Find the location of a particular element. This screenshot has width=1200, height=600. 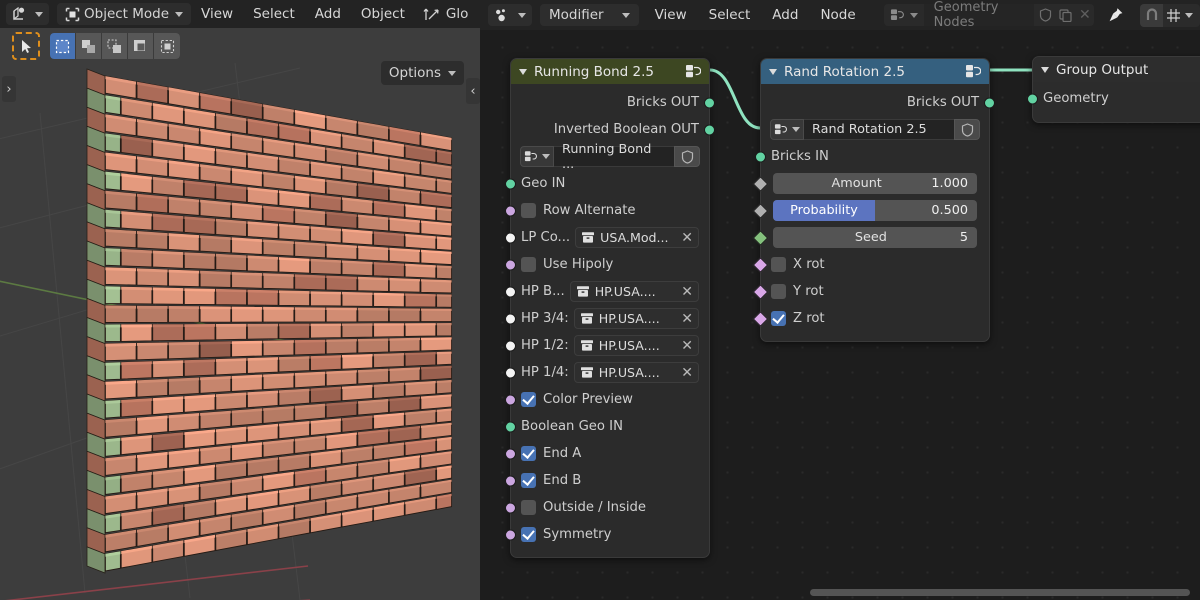

input-hp-three-quarter: HP 3/4: HP.USA.... ✕ is located at coordinates (607, 318).